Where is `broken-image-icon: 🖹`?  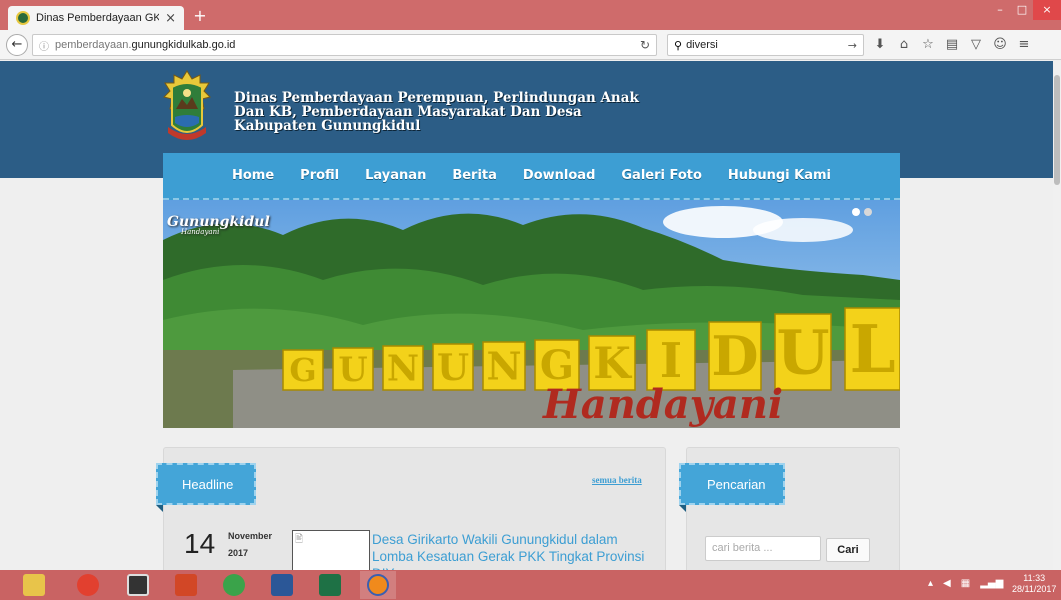 broken-image-icon: 🖹 is located at coordinates (299, 539).